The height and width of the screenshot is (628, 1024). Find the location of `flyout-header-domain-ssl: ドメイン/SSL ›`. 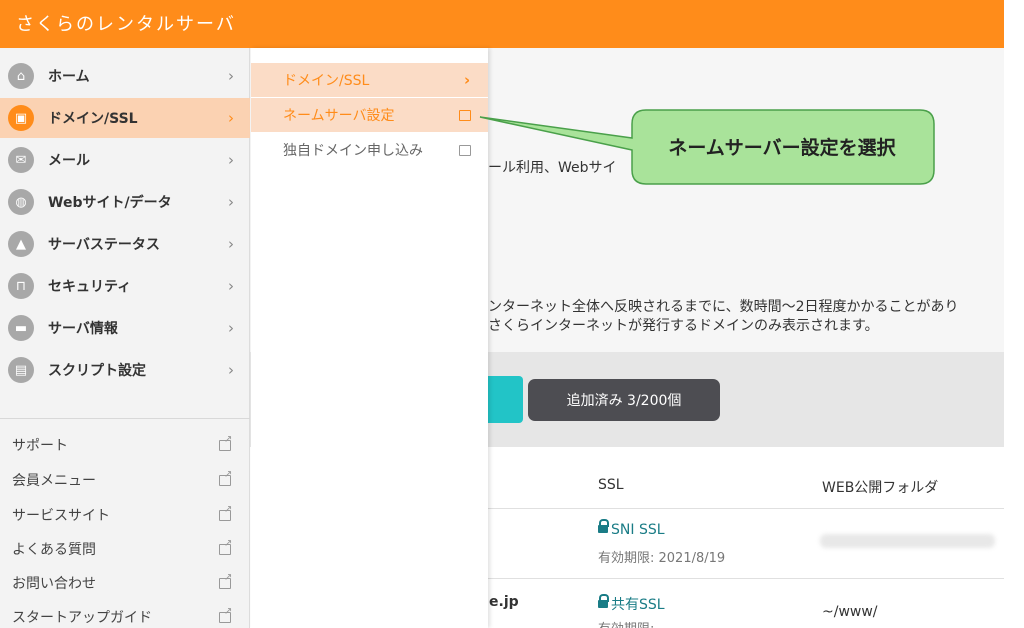

flyout-header-domain-ssl: ドメイン/SSL › is located at coordinates (369, 80).